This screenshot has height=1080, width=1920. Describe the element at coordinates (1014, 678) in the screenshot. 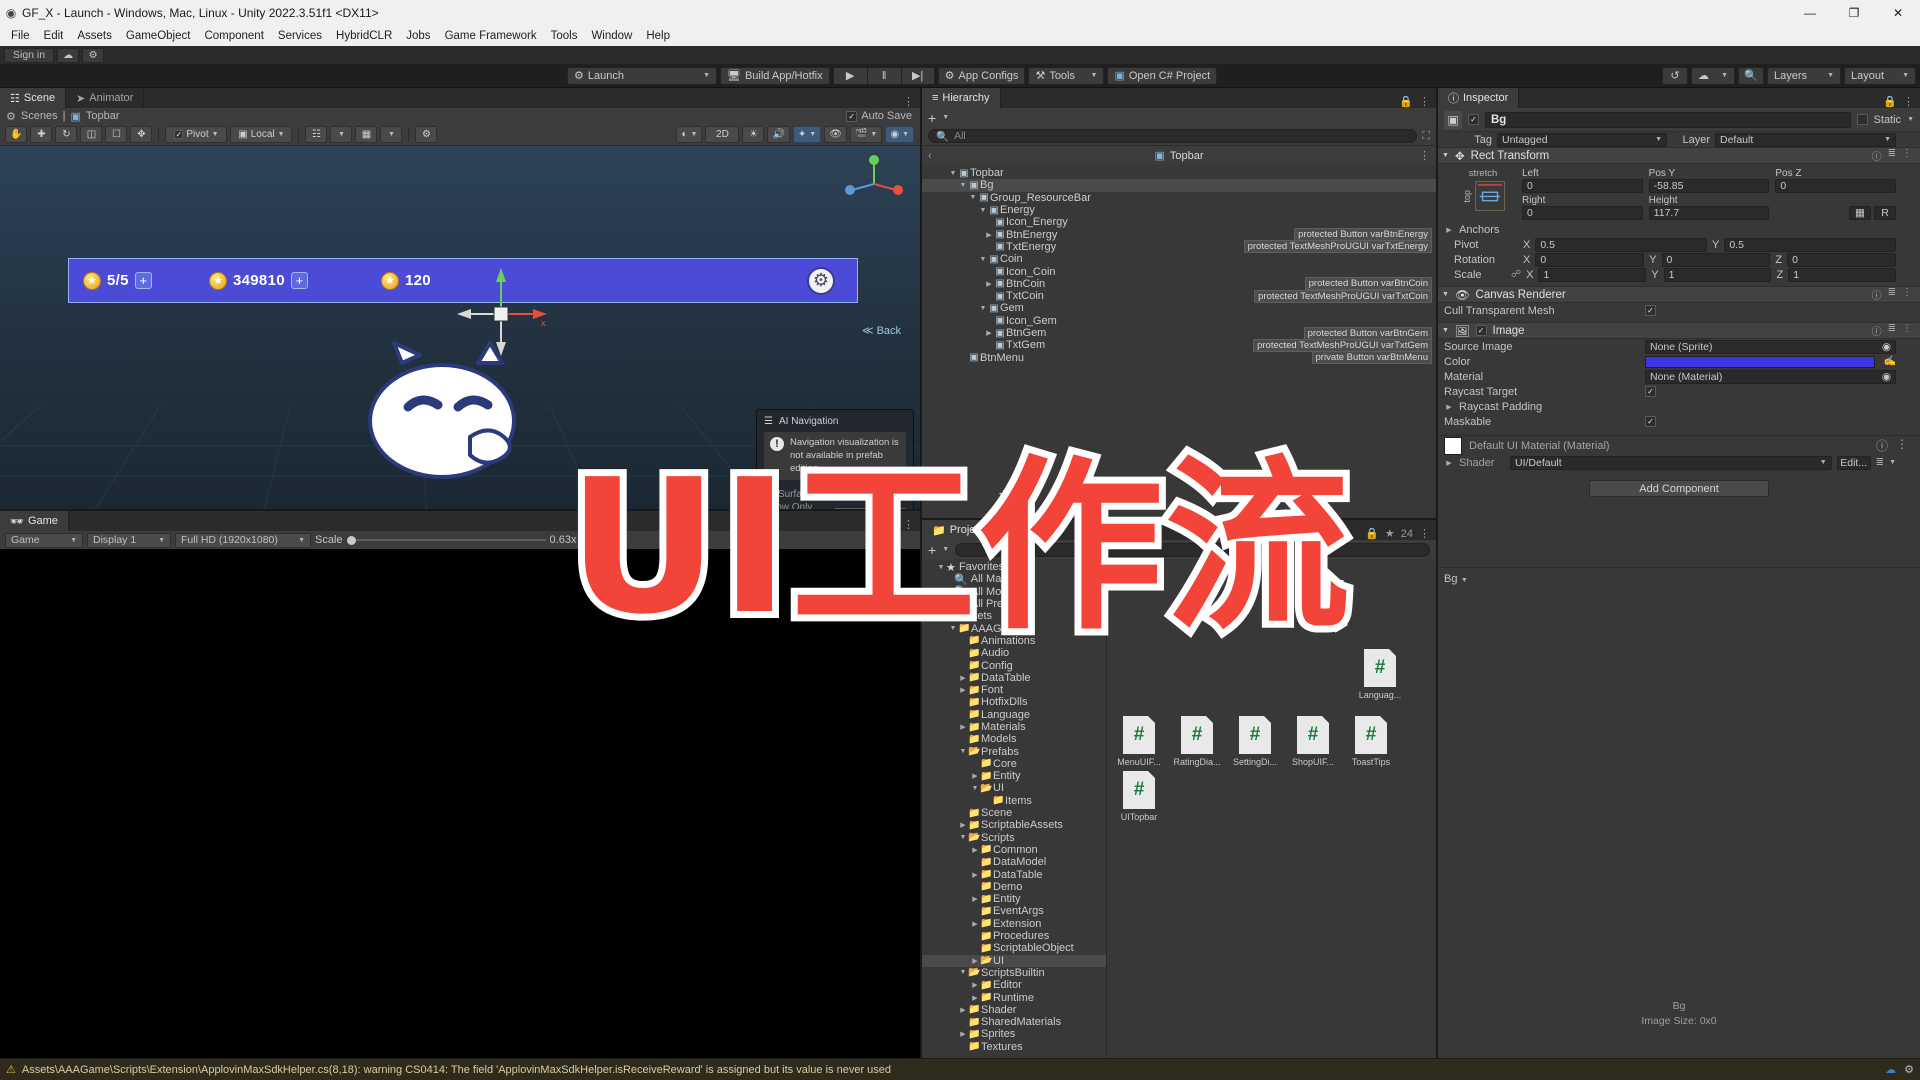

I see `project-row-datatable: ▶ 📁 DataTable` at that location.